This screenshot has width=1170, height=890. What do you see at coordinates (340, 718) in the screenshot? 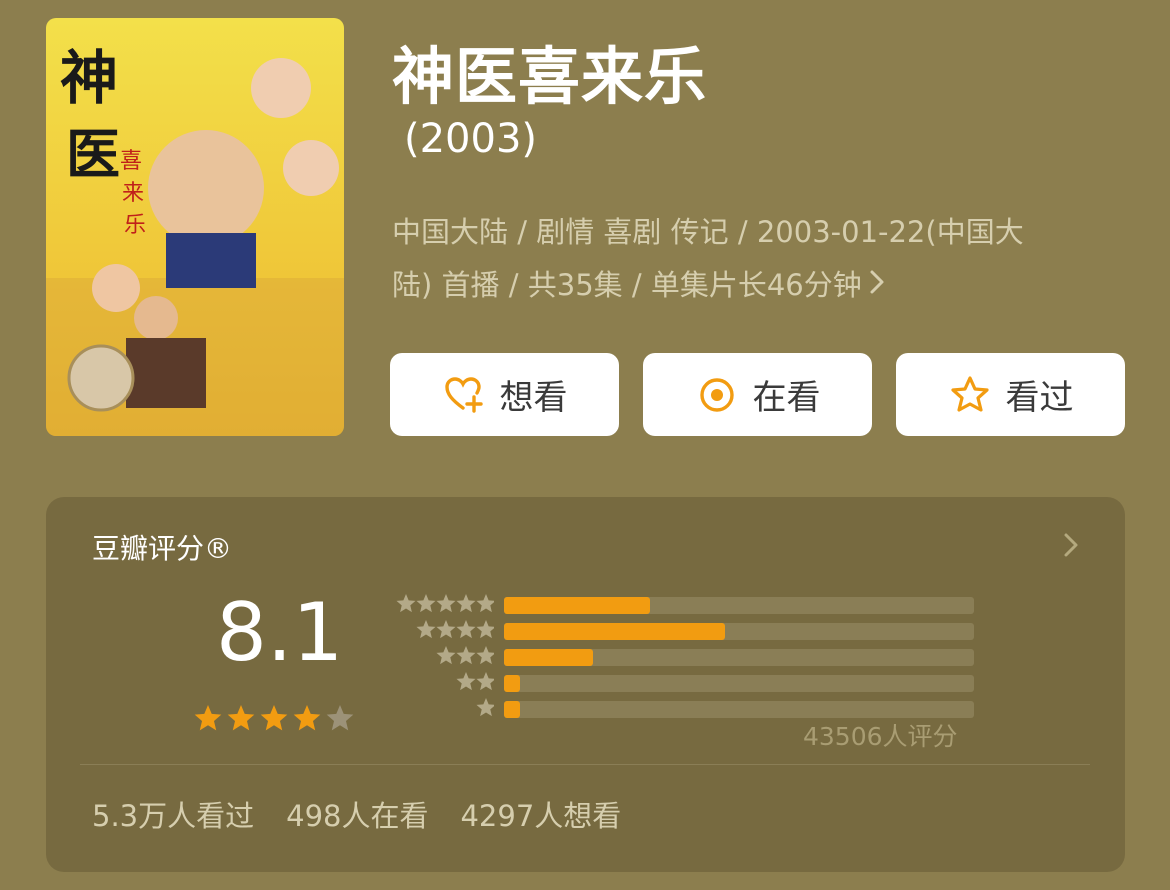
I see `star-empty-icon` at bounding box center [340, 718].